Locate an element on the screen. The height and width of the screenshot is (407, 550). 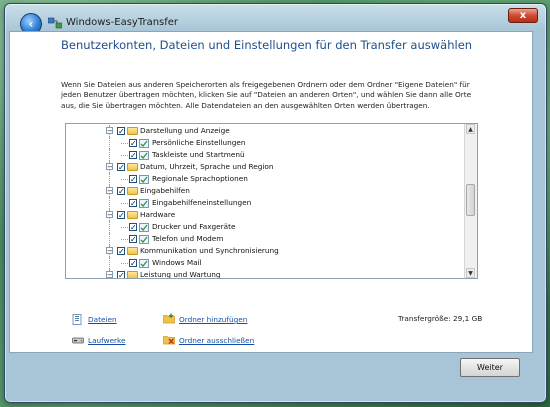
vertical-scrollbar: ▲ ▼ is located at coordinates (470, 201).